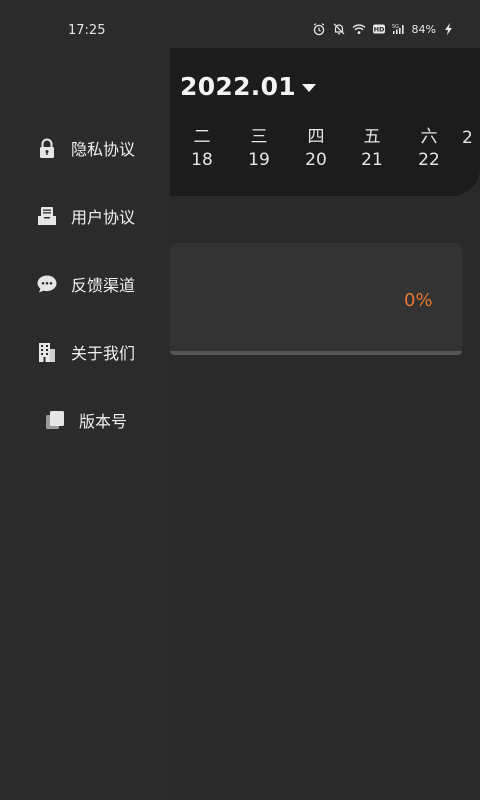  I want to click on day-date: 2, so click(467, 138).